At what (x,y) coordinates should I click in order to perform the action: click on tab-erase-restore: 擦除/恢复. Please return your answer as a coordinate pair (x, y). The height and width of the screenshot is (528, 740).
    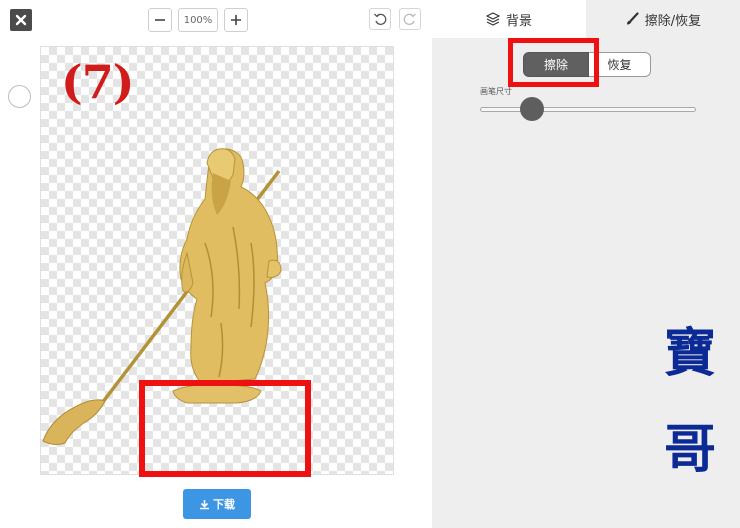
    Looking at the image, I should click on (663, 19).